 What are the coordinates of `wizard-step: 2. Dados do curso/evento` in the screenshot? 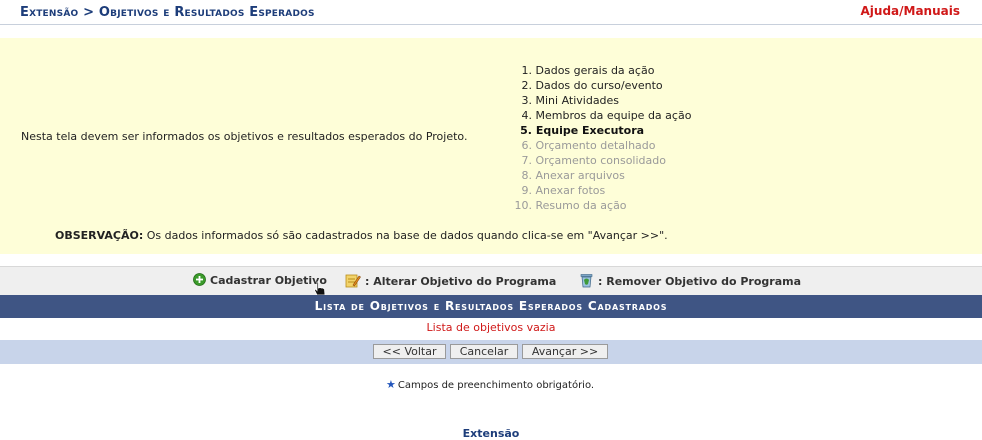 It's located at (592, 85).